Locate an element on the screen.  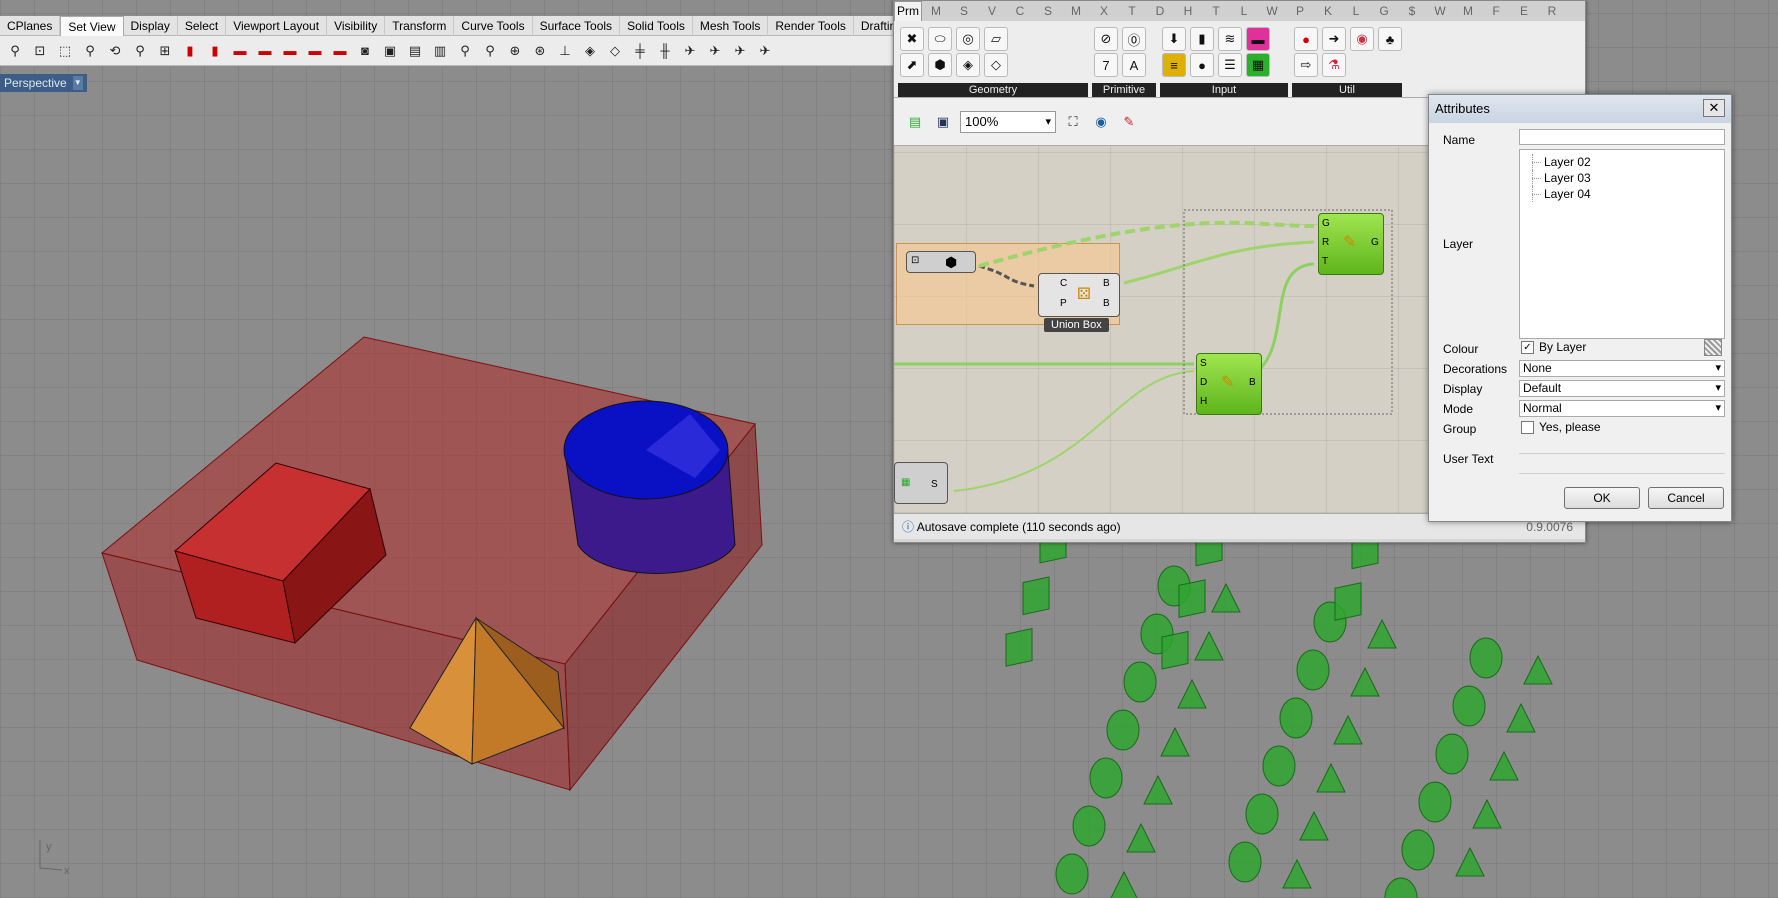
plane-icon: ◈ is located at coordinates (590, 51).